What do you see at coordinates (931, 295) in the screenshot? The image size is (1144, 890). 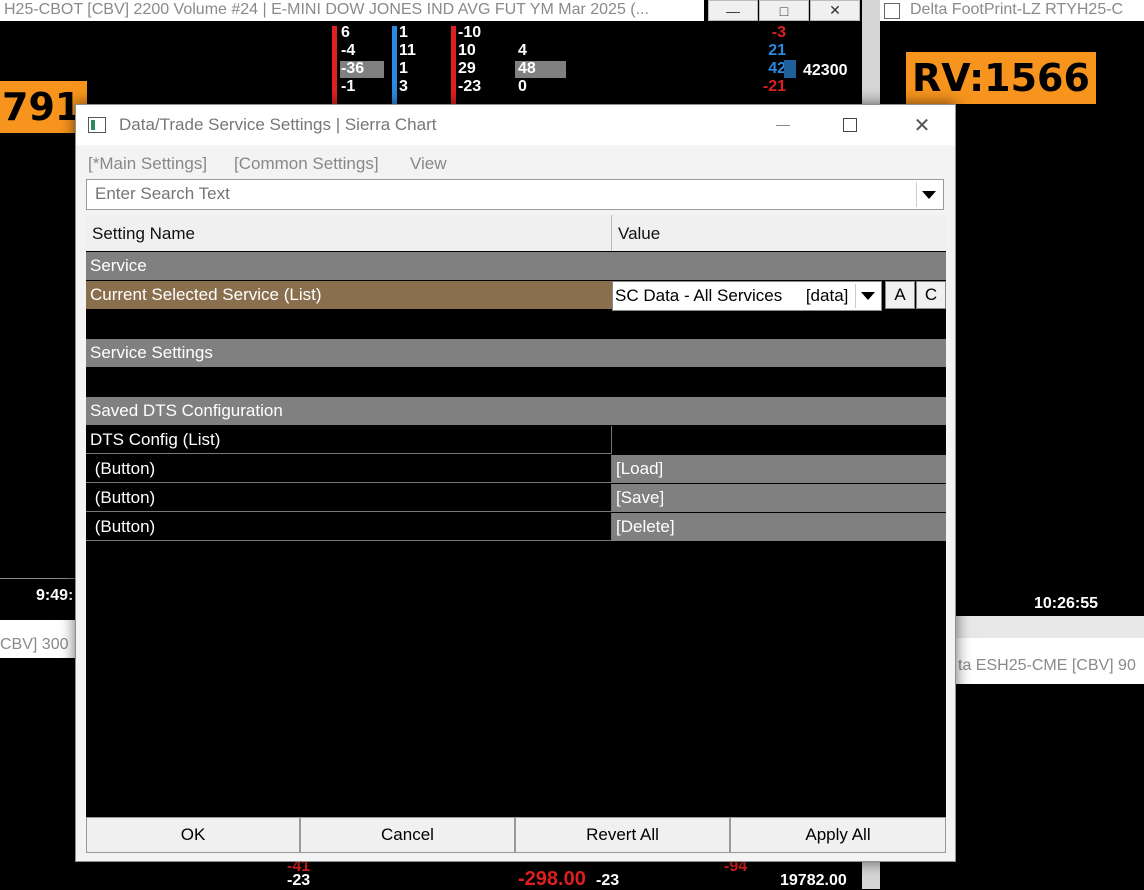 I see `row-button-c: C` at bounding box center [931, 295].